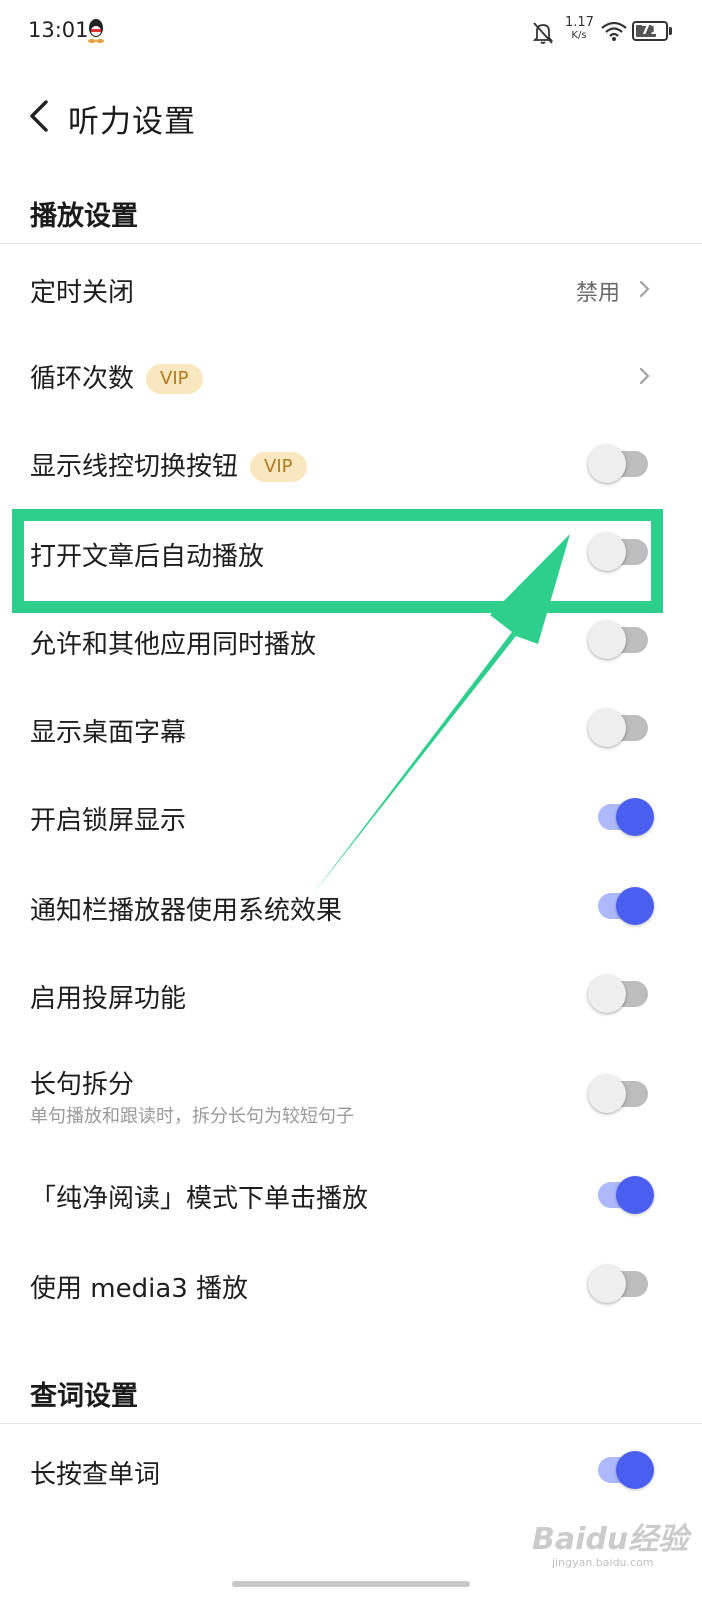 This screenshot has width=702, height=1600. What do you see at coordinates (603, 1562) in the screenshot?
I see `watermark-url: jingyan.baidu.com` at bounding box center [603, 1562].